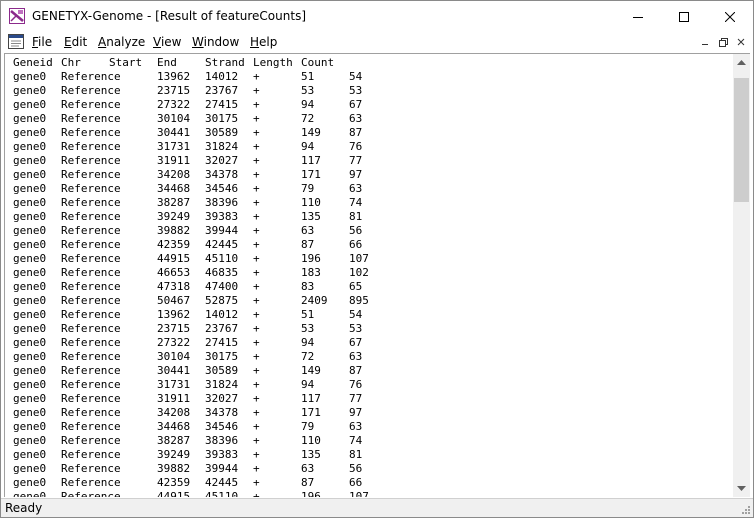  I want to click on cell-length: 87, so click(308, 482).